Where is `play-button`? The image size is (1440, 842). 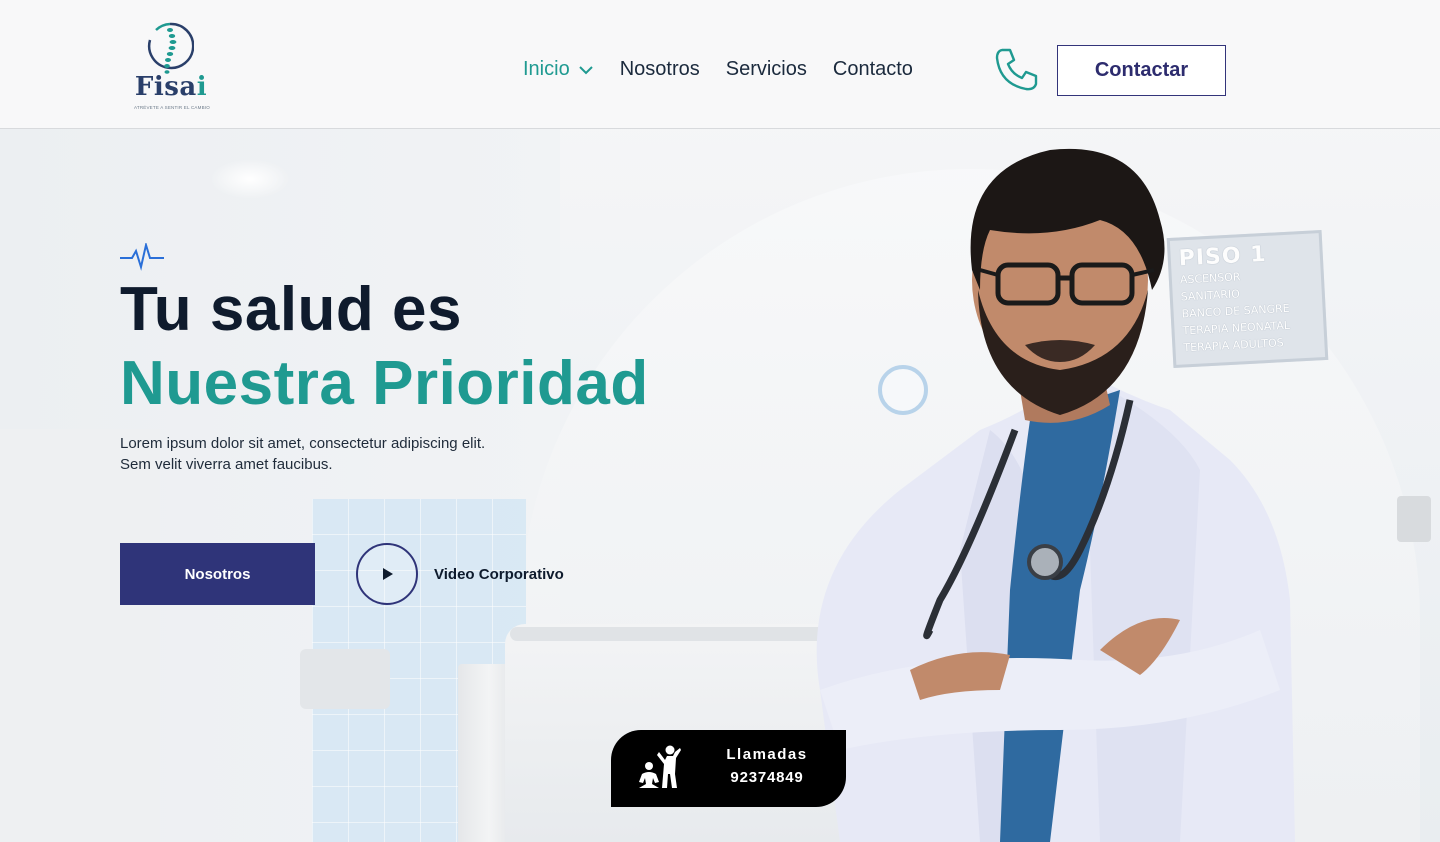 play-button is located at coordinates (387, 574).